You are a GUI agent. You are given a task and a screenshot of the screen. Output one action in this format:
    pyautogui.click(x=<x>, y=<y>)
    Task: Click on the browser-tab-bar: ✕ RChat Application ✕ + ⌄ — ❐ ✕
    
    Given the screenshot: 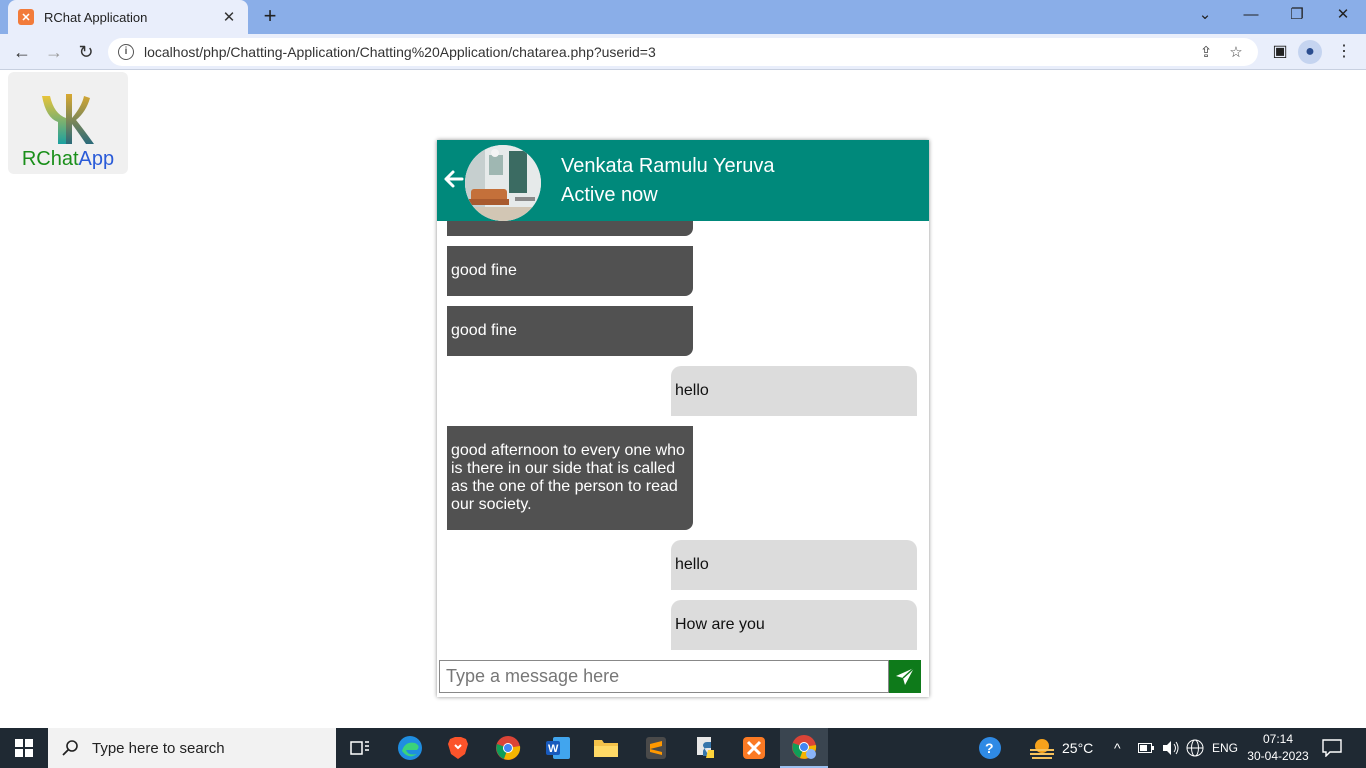 What is the action you would take?
    pyautogui.click(x=683, y=17)
    